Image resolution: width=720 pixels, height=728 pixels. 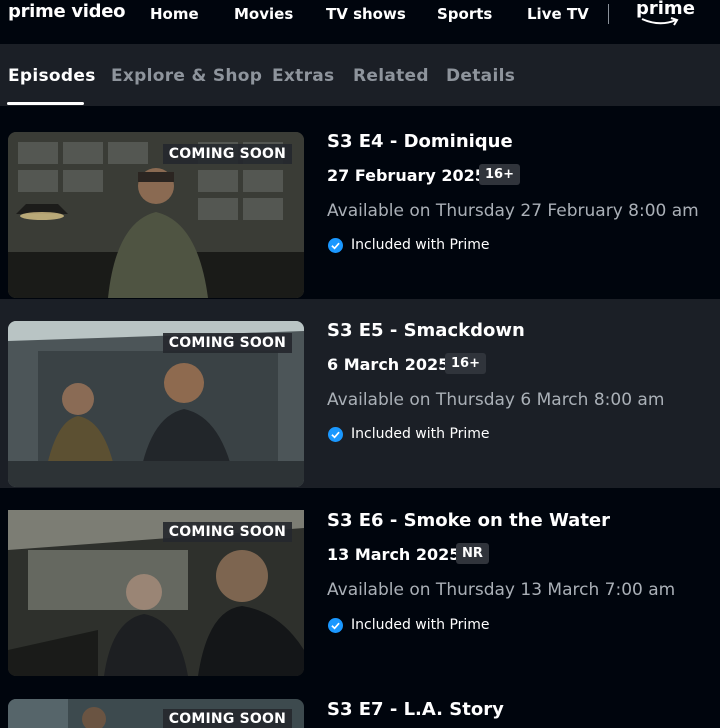 I want to click on episode-date: 27 February 2025, so click(x=406, y=175).